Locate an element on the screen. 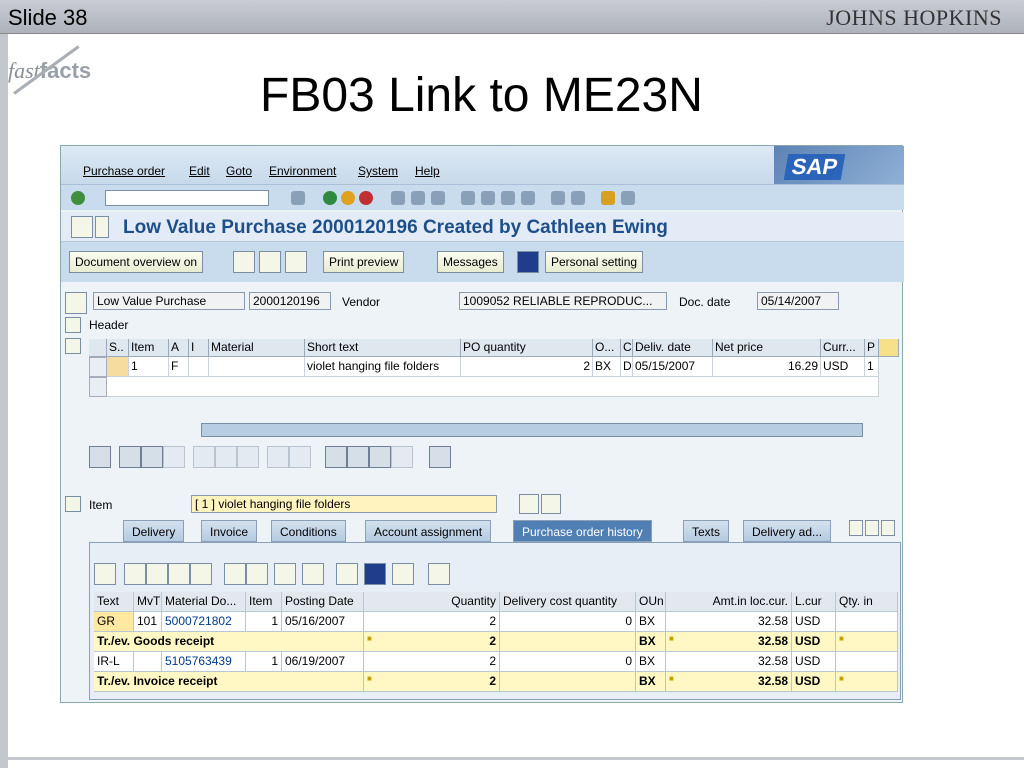 Image resolution: width=1024 pixels, height=768 pixels. create-icon is located at coordinates (244, 262).